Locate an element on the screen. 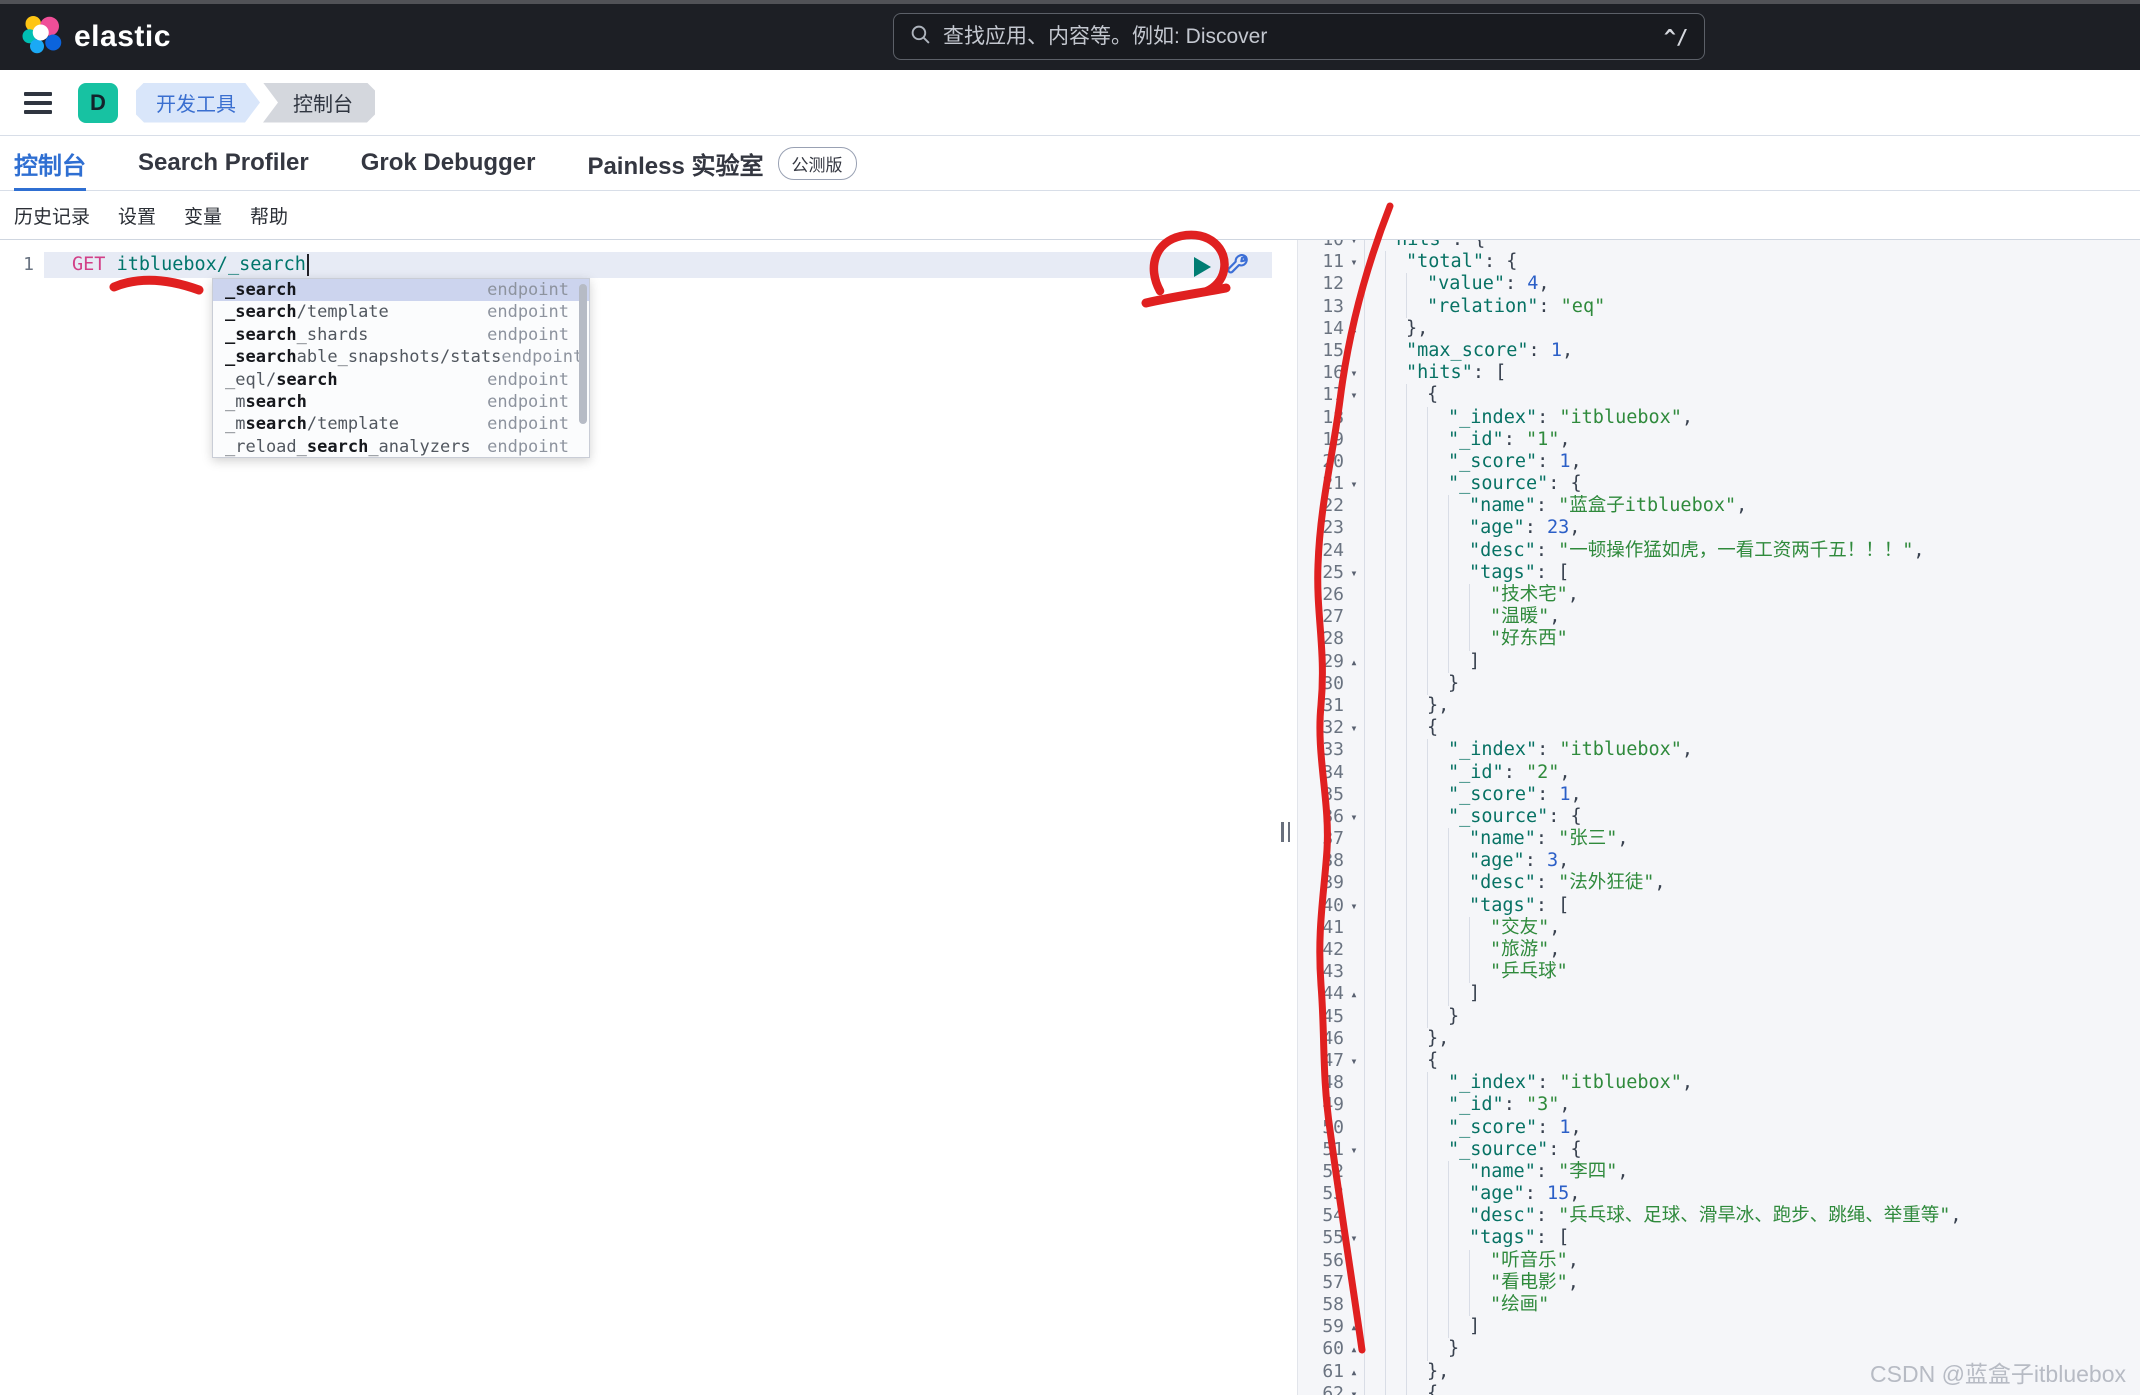 The image size is (2140, 1395). response-line: 21 ▾ "_source": { is located at coordinates (1719, 484).